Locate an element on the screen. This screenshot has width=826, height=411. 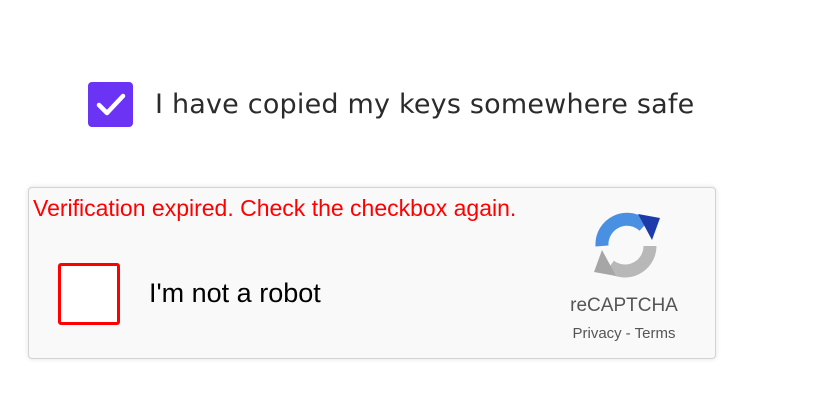
keys-copied-label: I have copied my keys somewhere safe is located at coordinates (424, 104).